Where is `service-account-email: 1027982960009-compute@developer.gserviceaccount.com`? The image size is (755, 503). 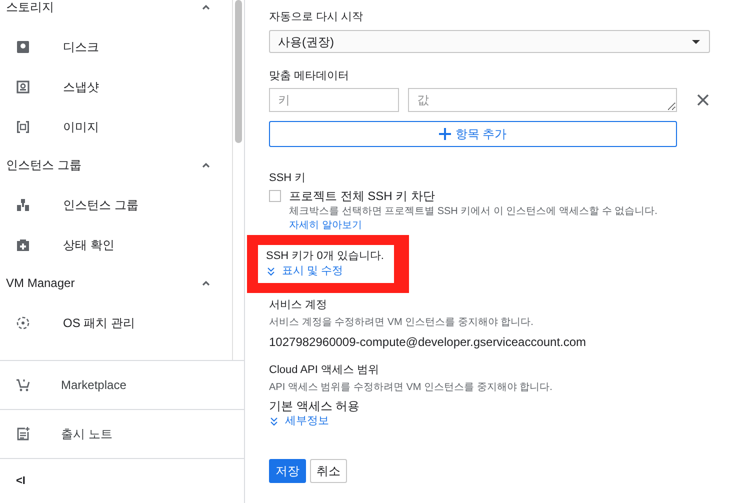 service-account-email: 1027982960009-compute@developer.gserviceaccount.com is located at coordinates (428, 342).